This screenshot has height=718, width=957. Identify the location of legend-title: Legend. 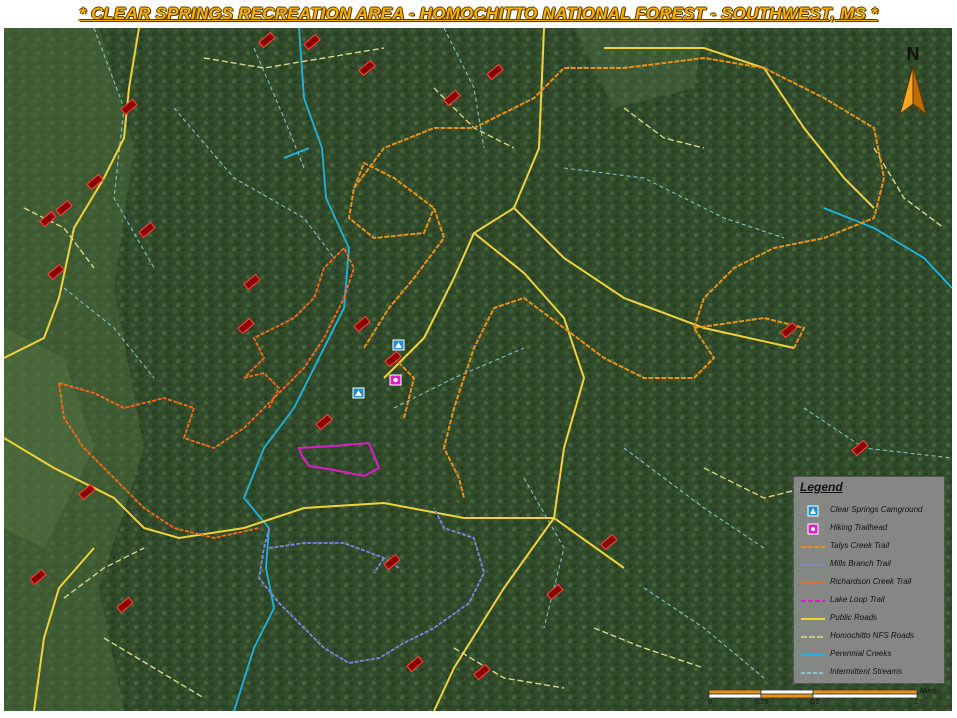
(821, 487).